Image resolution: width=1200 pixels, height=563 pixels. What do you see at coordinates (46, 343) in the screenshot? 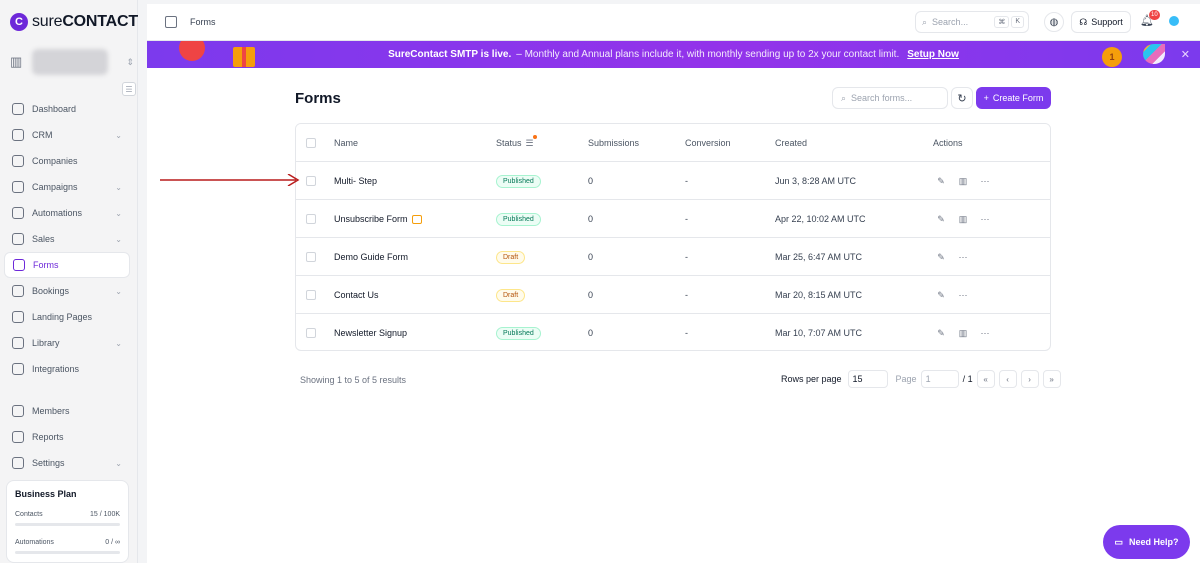
I see `sidebar-item-label: Library` at bounding box center [46, 343].